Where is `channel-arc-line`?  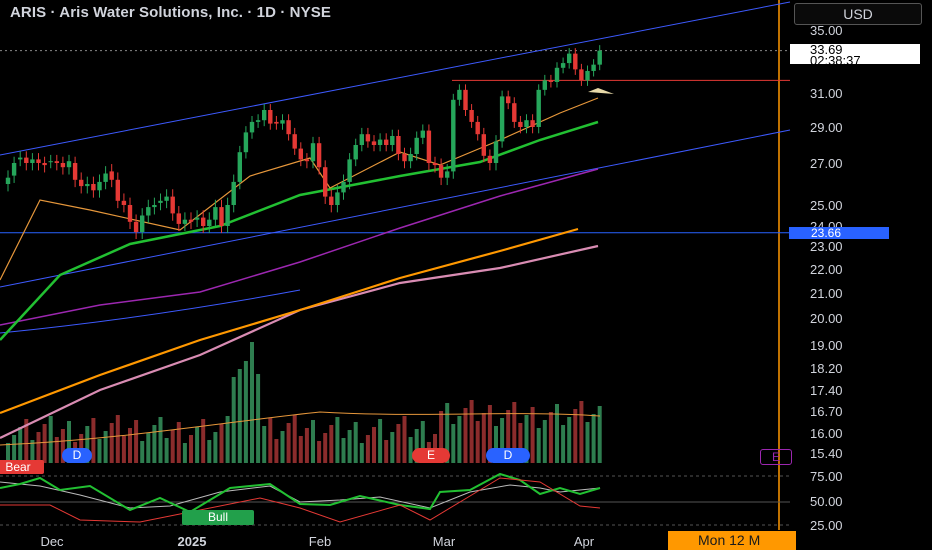 channel-arc-line is located at coordinates (150, 311).